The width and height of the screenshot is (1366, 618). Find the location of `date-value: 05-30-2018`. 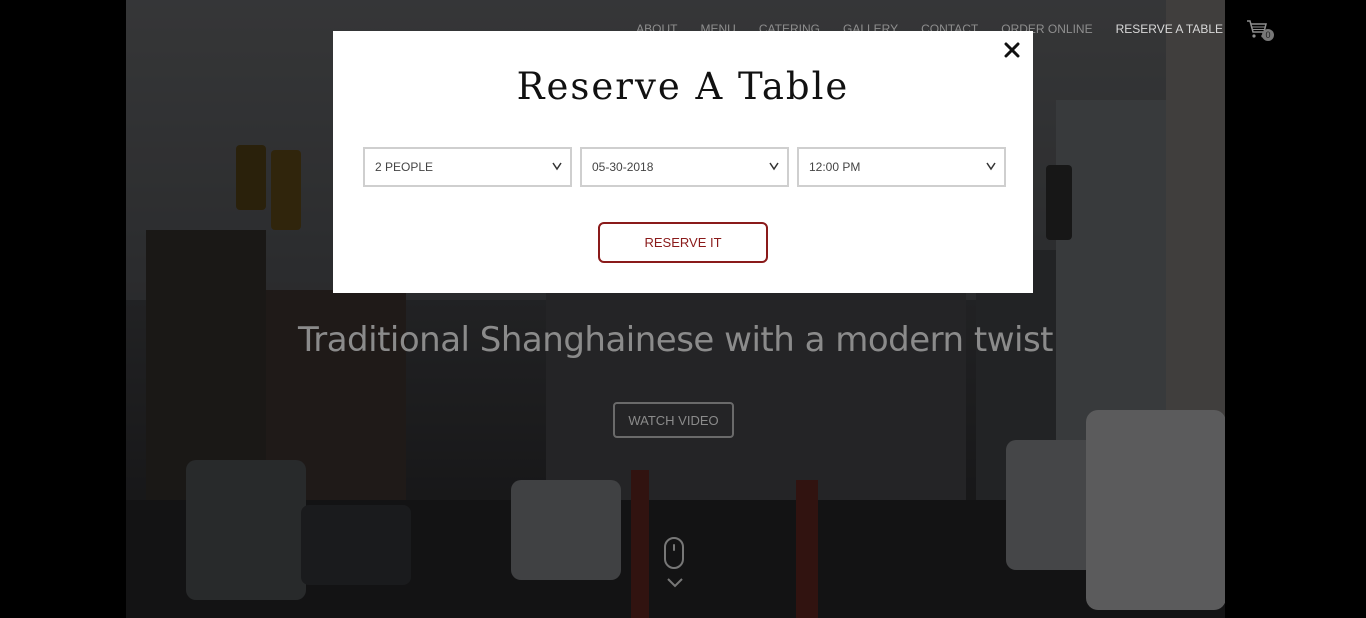

date-value: 05-30-2018 is located at coordinates (623, 167).